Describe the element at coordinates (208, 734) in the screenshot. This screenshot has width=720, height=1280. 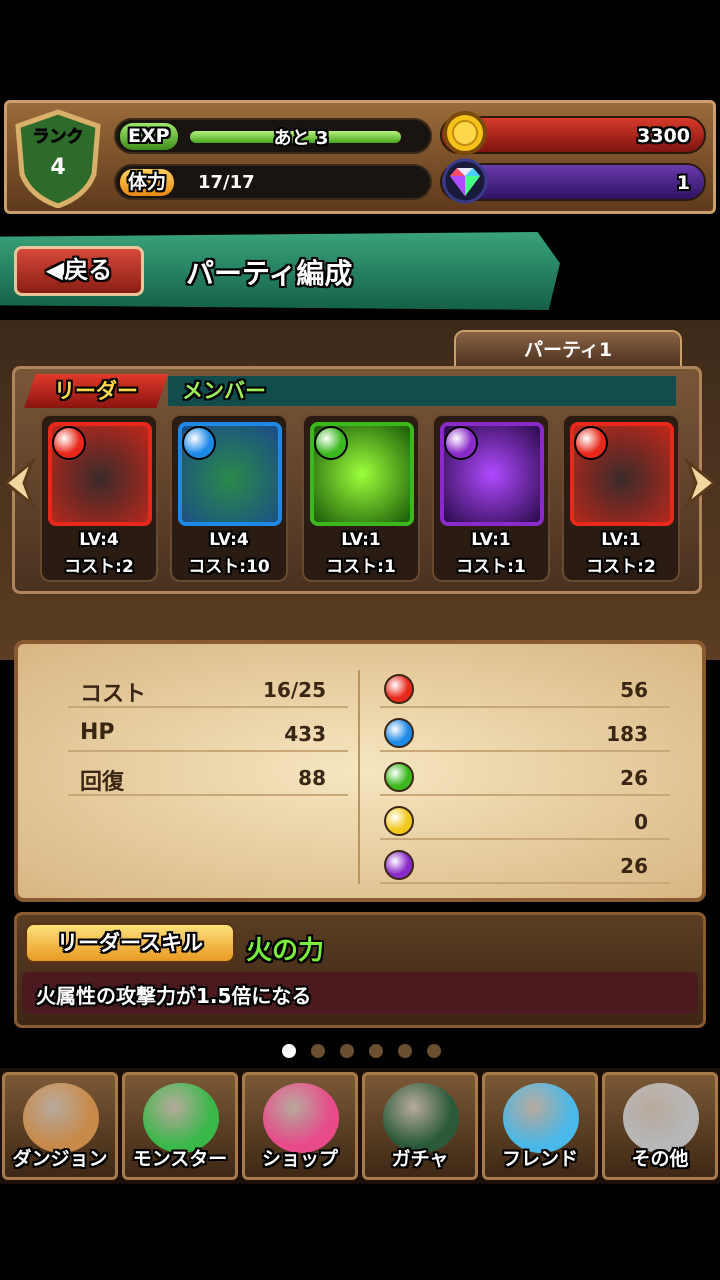
I see `stat-row: HP 433` at that location.